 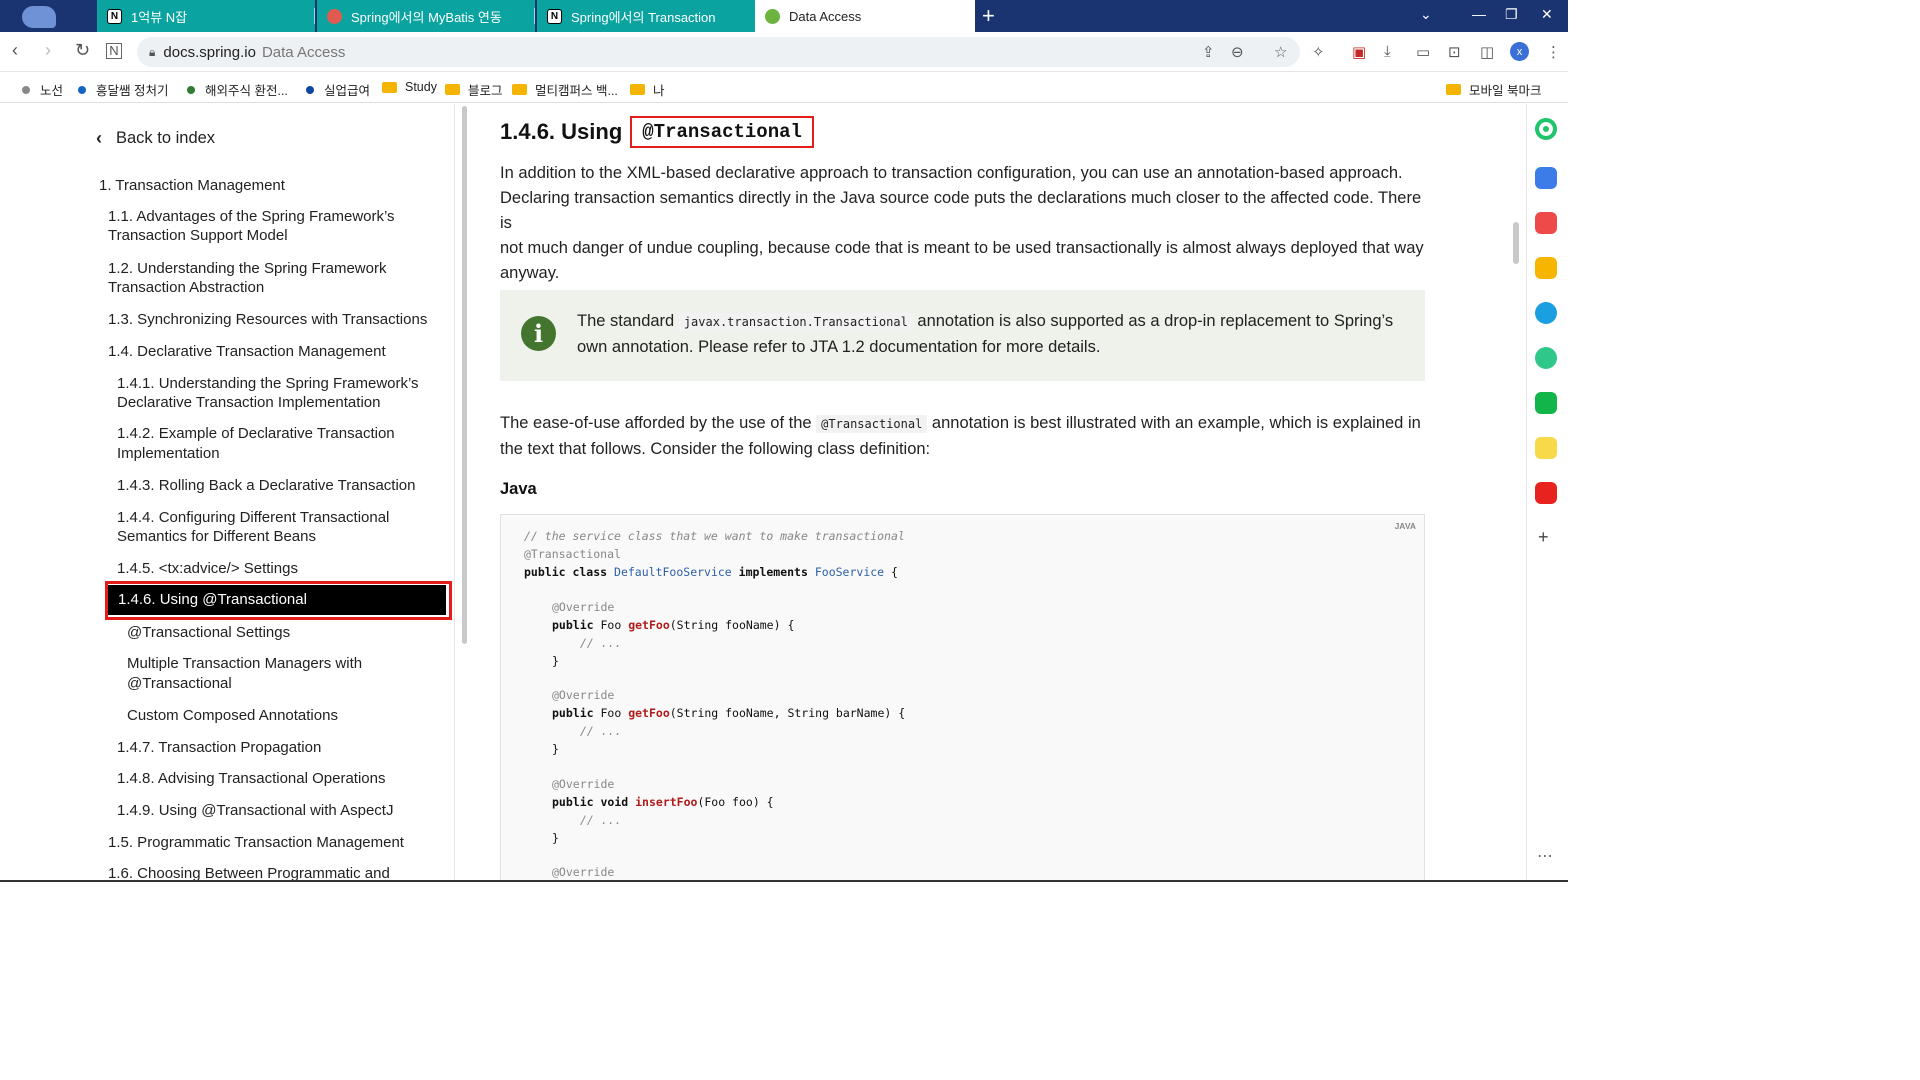 What do you see at coordinates (198, 236) in the screenshot?
I see `toc-item-cont: Transaction Support Model` at bounding box center [198, 236].